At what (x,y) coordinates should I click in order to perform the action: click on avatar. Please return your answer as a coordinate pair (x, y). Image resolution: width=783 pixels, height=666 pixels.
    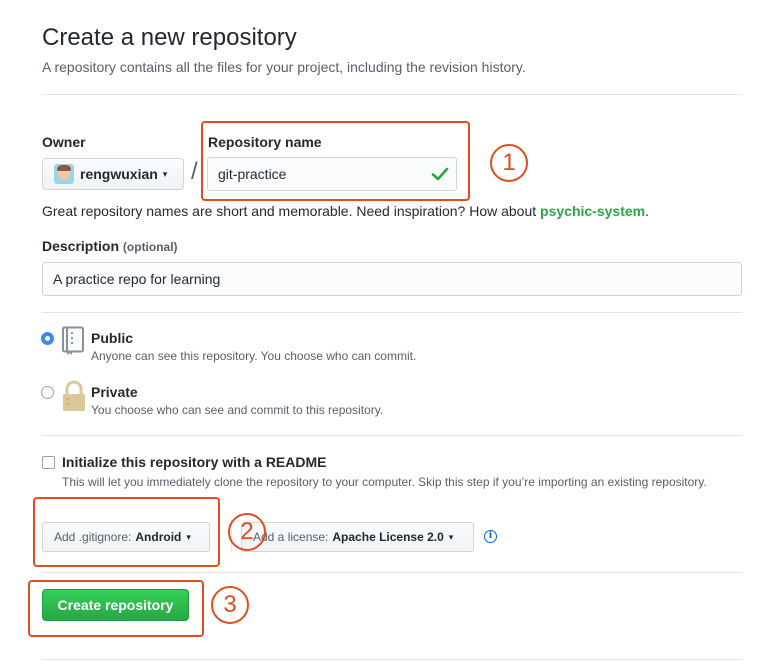
    Looking at the image, I should click on (64, 174).